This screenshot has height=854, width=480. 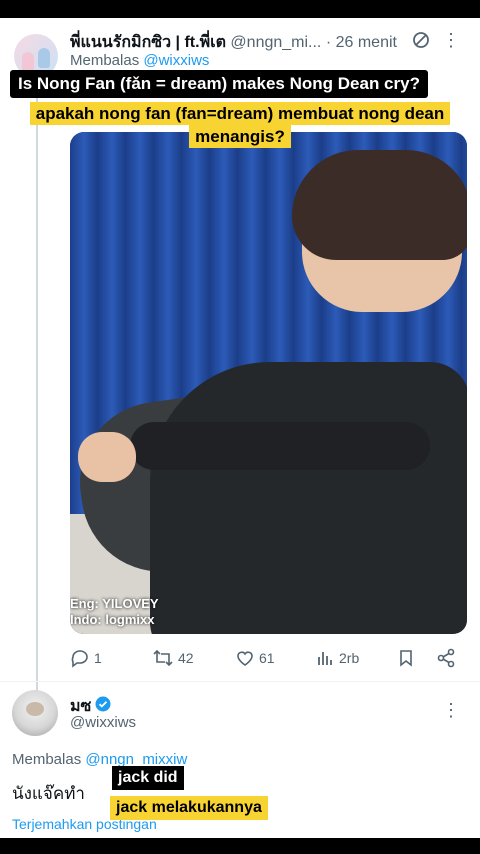 What do you see at coordinates (240, 681) in the screenshot?
I see `divider` at bounding box center [240, 681].